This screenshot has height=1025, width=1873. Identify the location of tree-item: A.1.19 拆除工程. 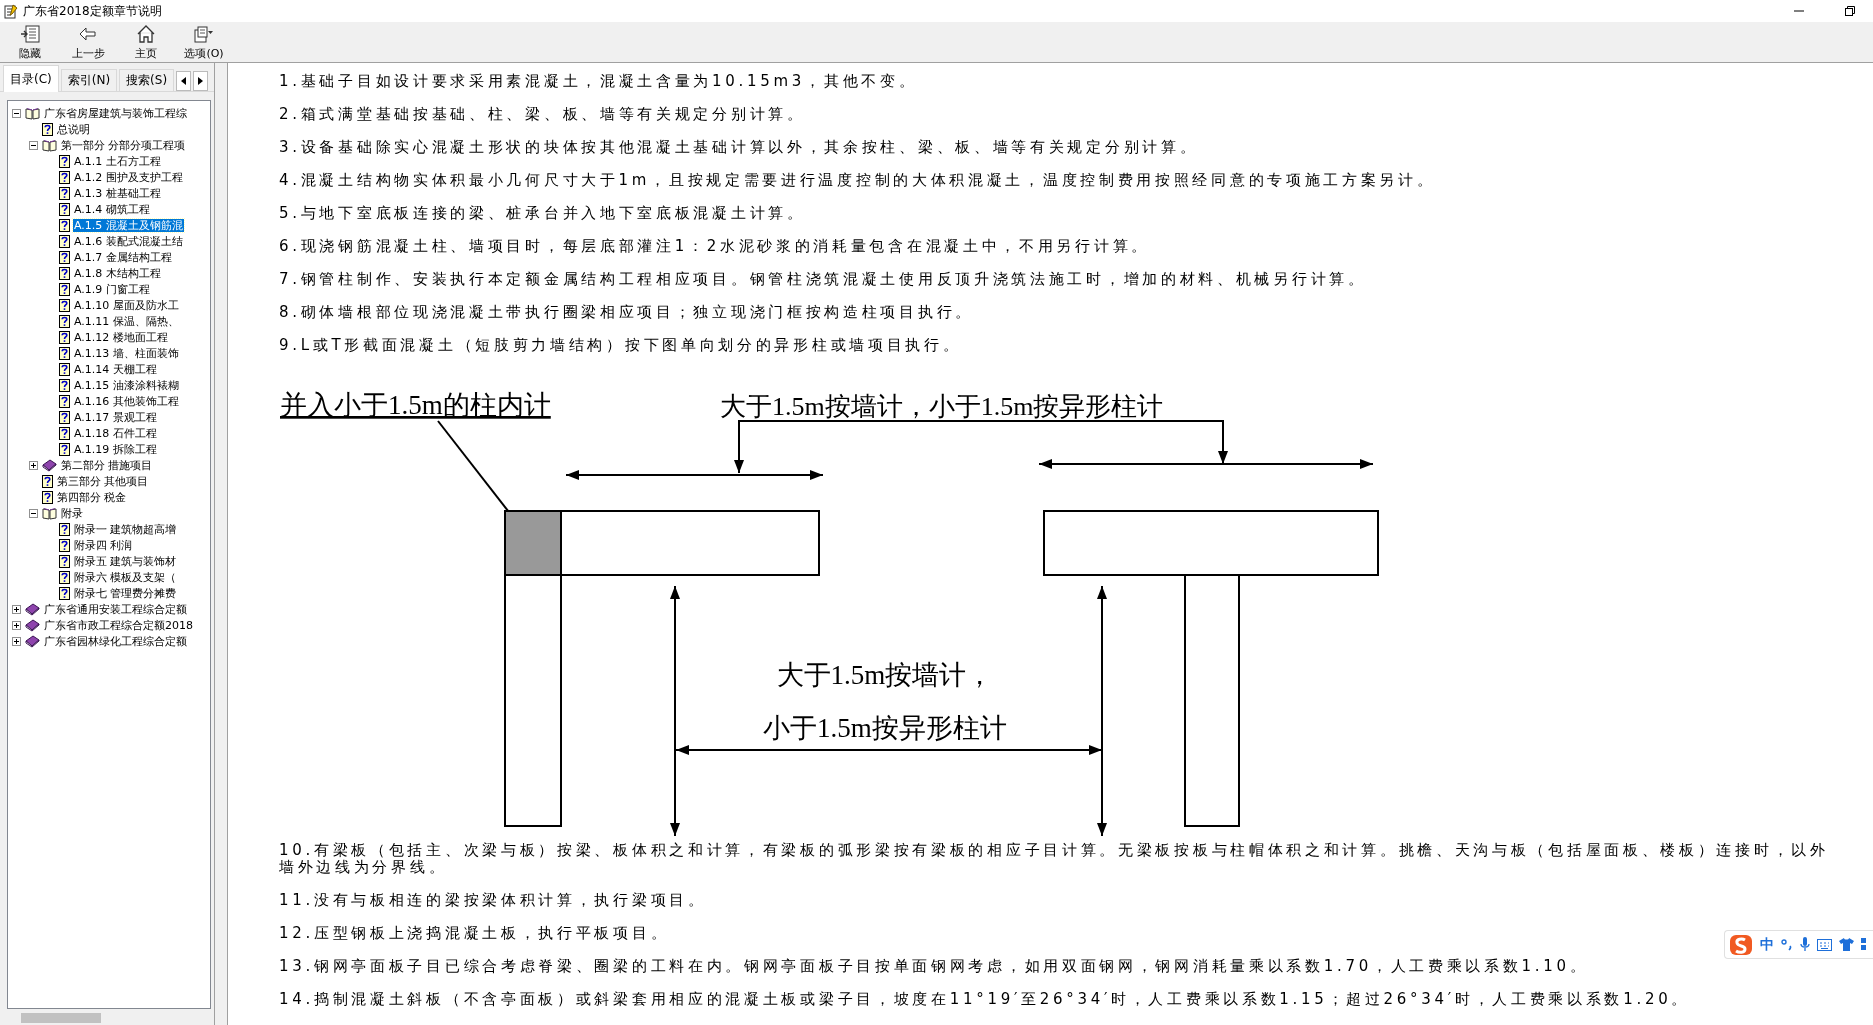
(115, 449).